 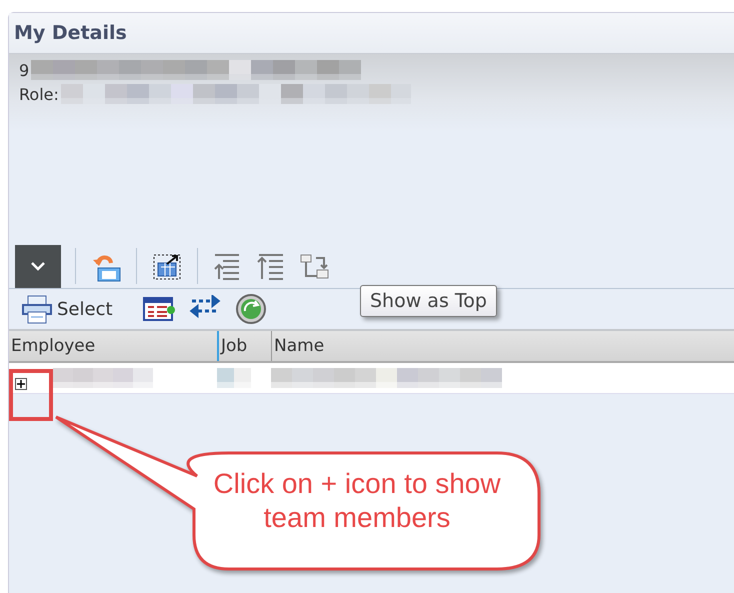 I want to click on expand-icon, so click(x=21, y=384).